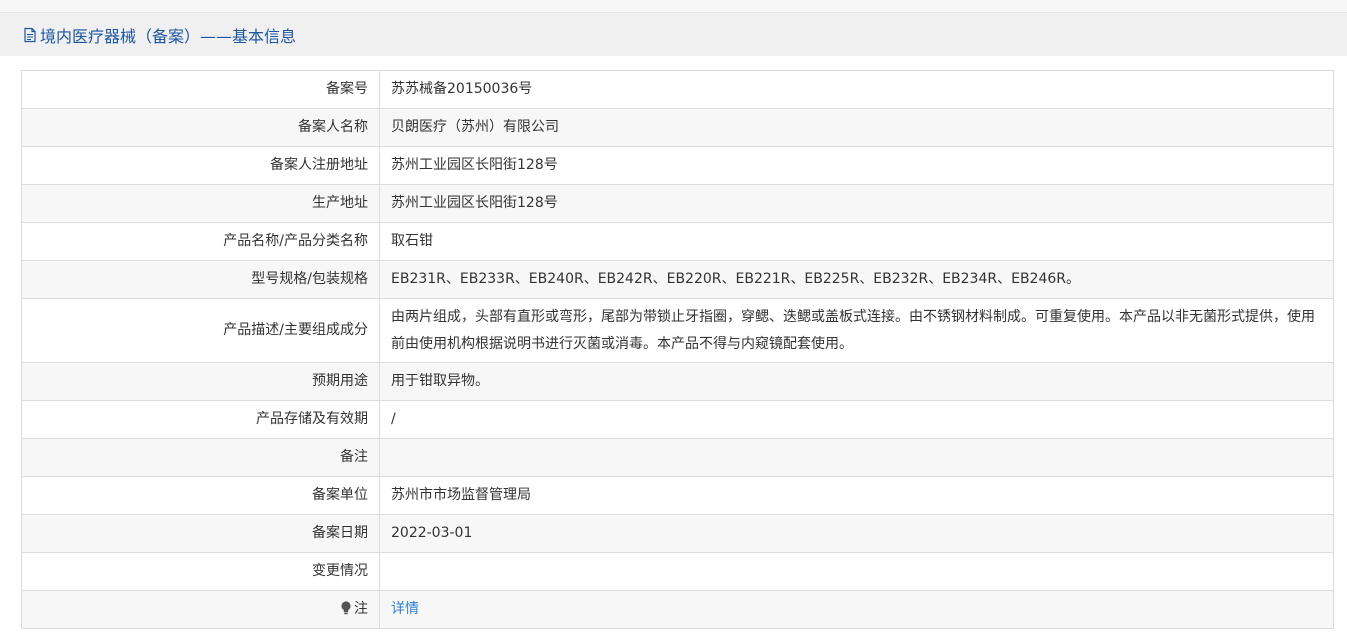  I want to click on field-label: 备案单位, so click(200, 495).